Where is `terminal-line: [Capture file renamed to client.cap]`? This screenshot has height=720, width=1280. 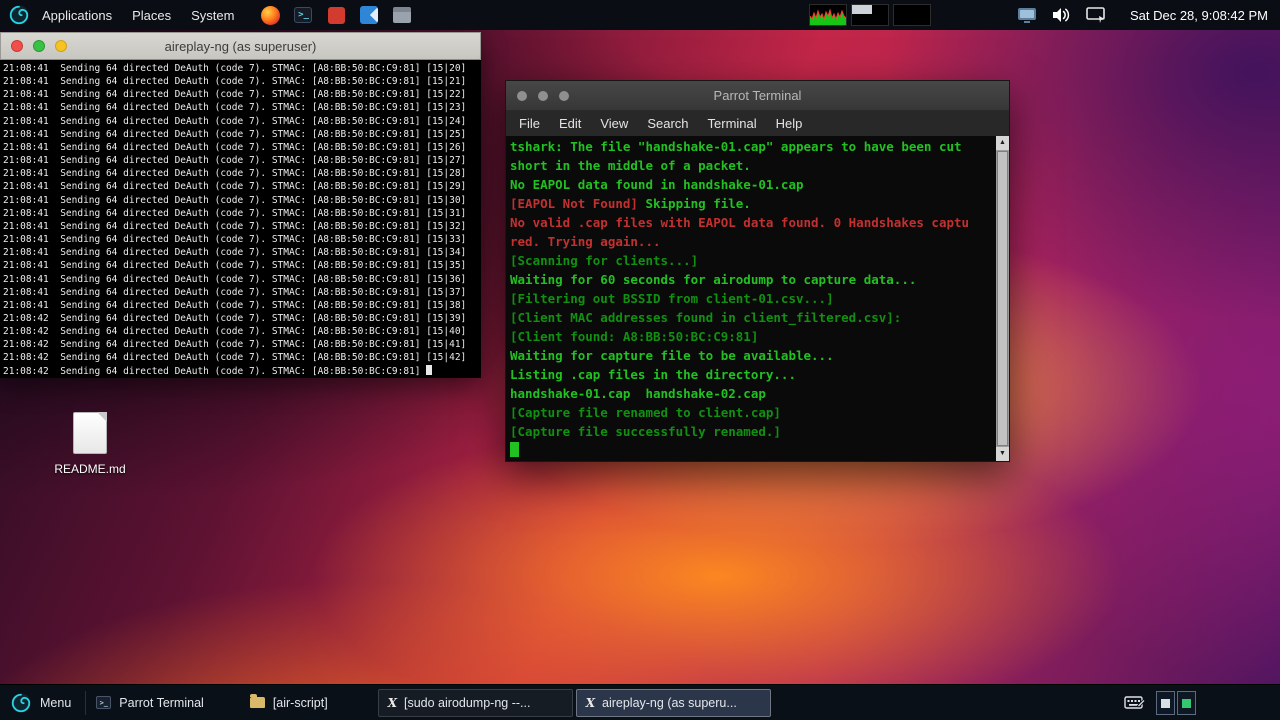 terminal-line: [Capture file renamed to client.cap] is located at coordinates (752, 412).